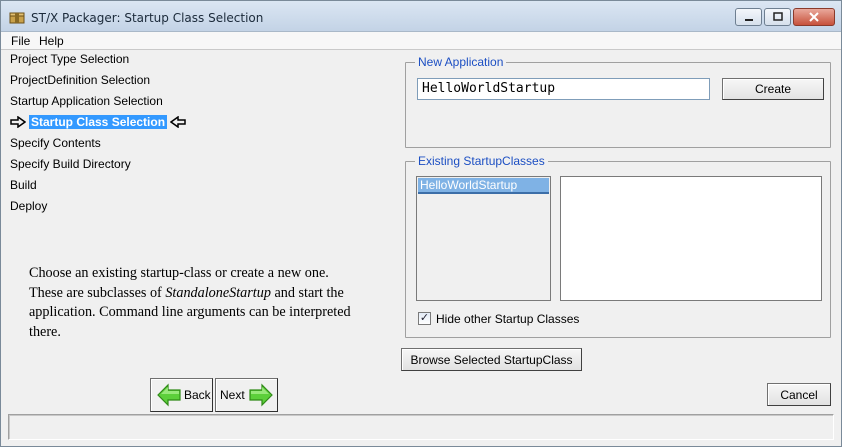 The width and height of the screenshot is (842, 447). I want to click on step-startup-application: Startup Application Selection, so click(86, 101).